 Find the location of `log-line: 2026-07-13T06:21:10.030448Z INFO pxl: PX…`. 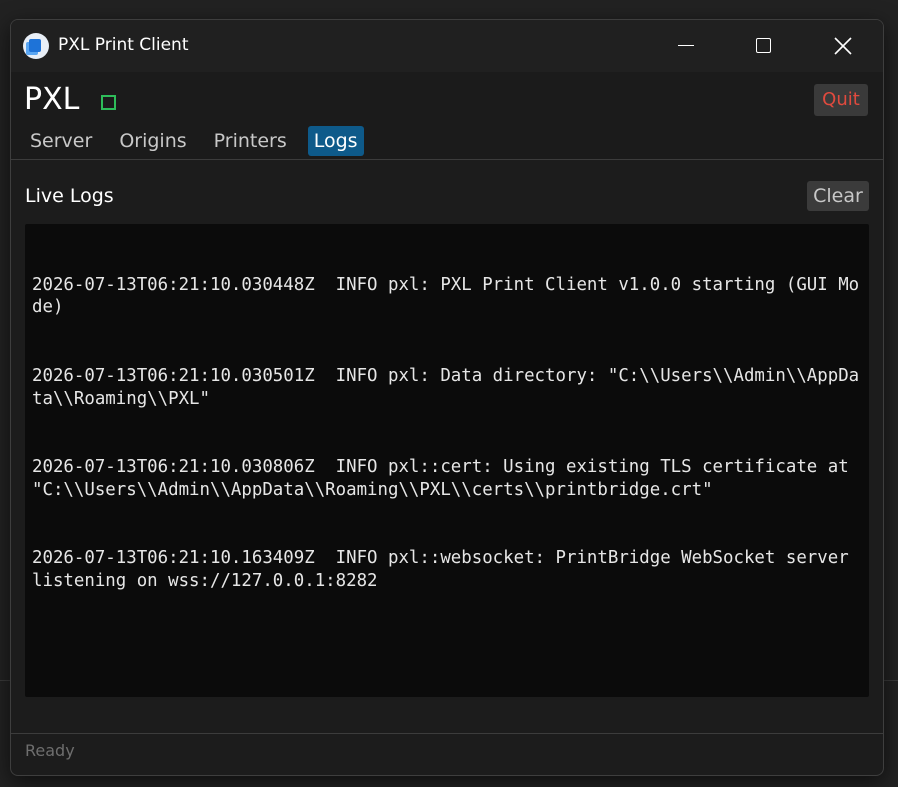

log-line: 2026-07-13T06:21:10.030448Z INFO pxl: PX… is located at coordinates (446, 296).